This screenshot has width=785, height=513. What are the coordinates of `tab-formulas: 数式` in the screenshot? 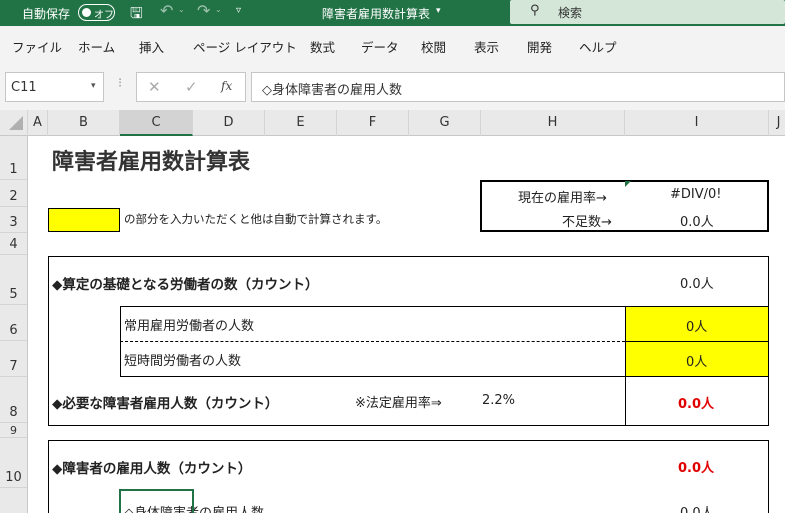 It's located at (322, 46).